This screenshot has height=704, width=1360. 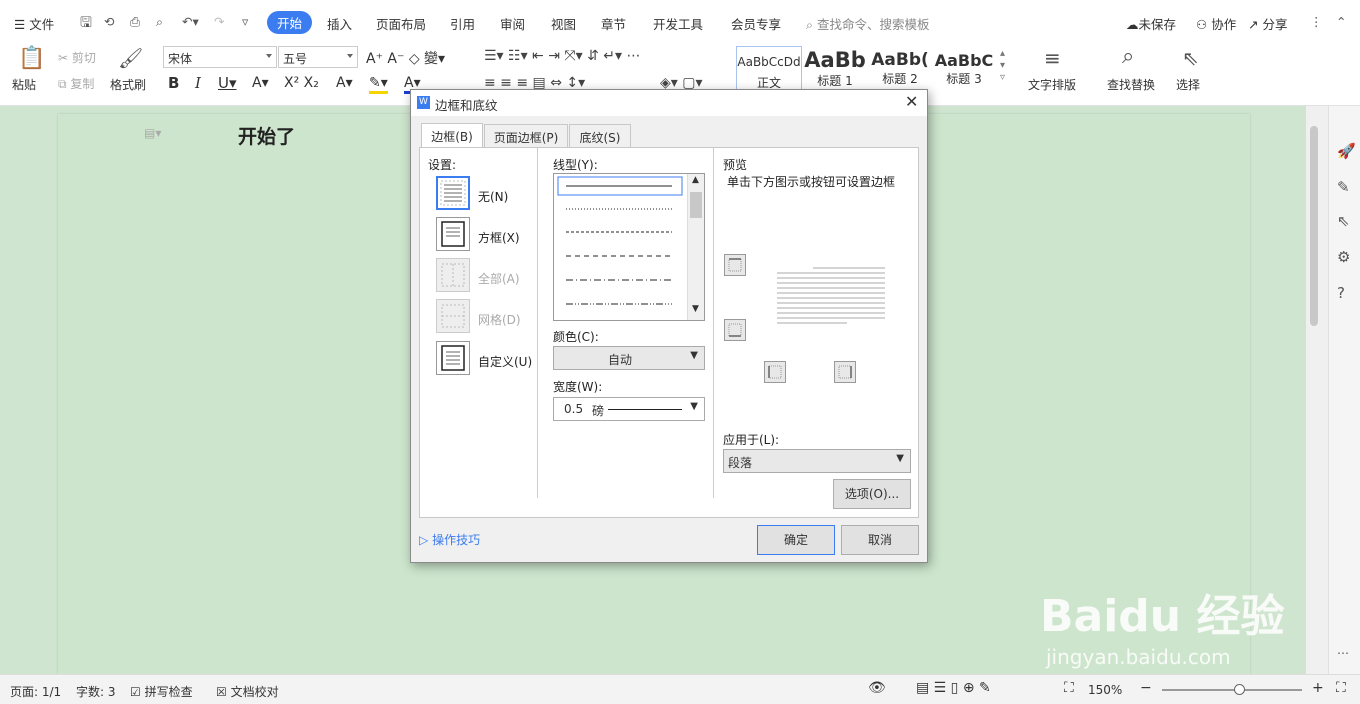 I want to click on pen-icon: ✎, so click(x=1343, y=187).